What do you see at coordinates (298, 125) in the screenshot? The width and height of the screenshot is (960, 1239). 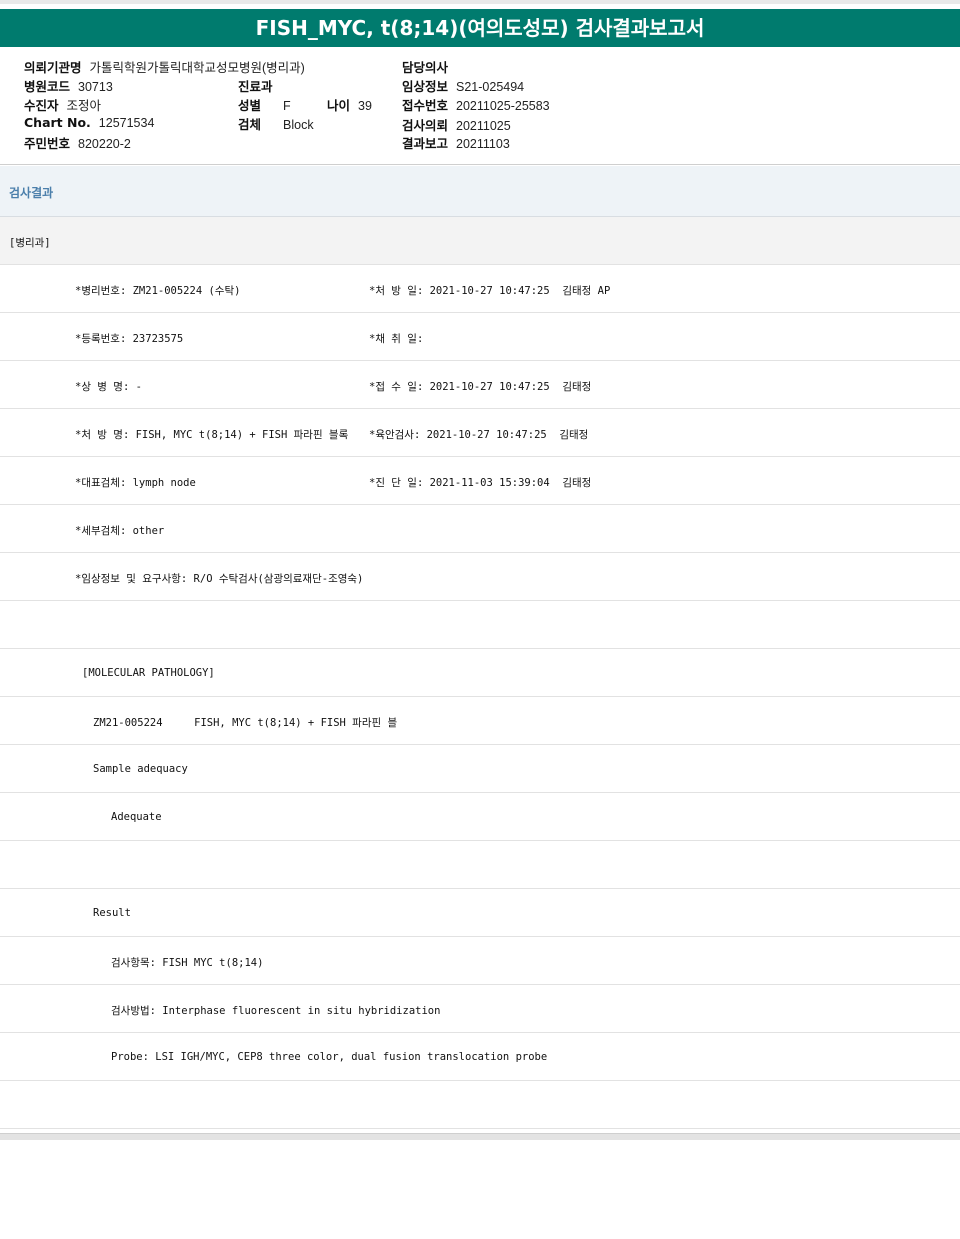 I see `specimen-value: Block` at bounding box center [298, 125].